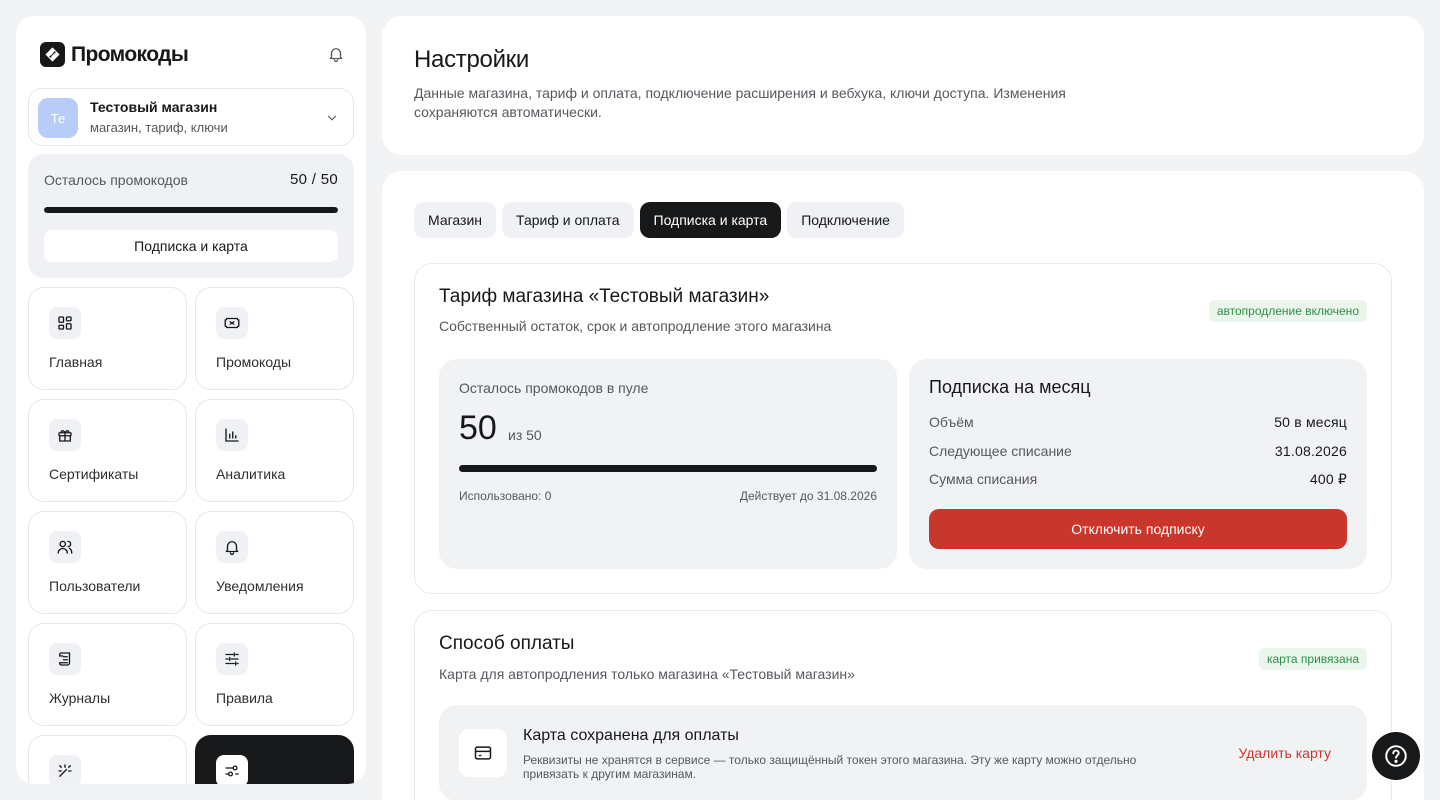 The height and width of the screenshot is (800, 1440). What do you see at coordinates (116, 180) in the screenshot?
I see `quota-label: Осталось промокодов` at bounding box center [116, 180].